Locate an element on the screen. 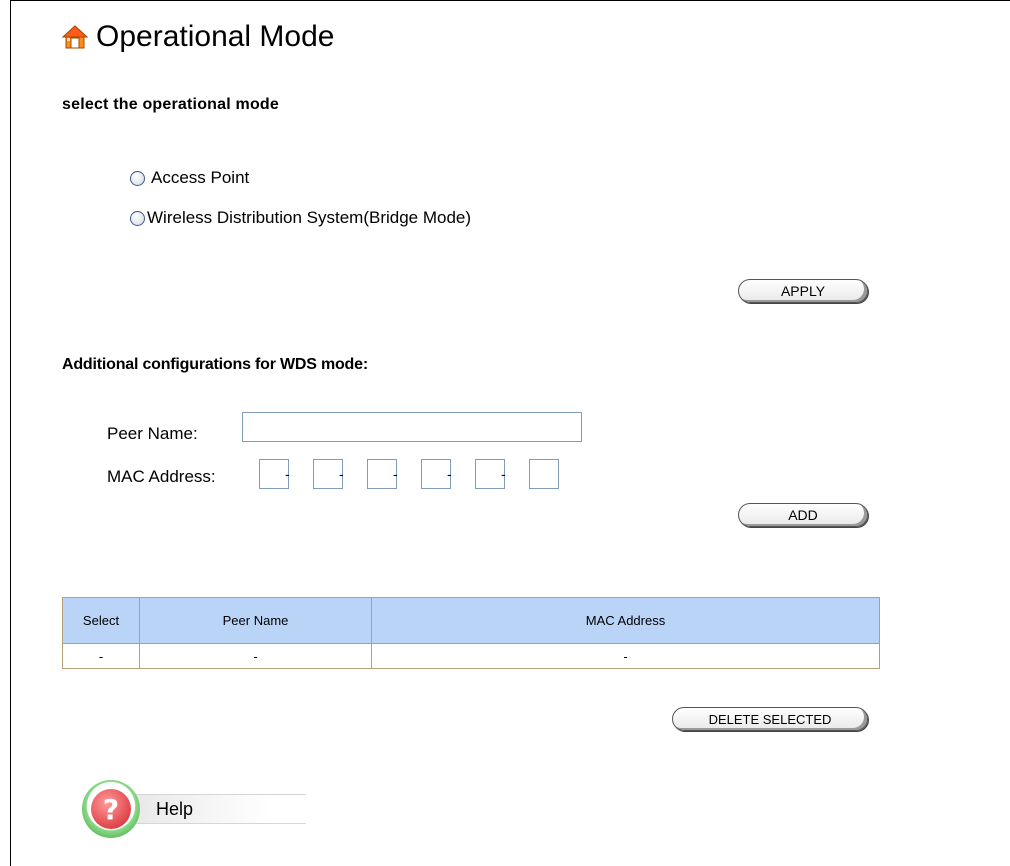 The image size is (1010, 866). mac-address-label: MAC Address: is located at coordinates (161, 476).